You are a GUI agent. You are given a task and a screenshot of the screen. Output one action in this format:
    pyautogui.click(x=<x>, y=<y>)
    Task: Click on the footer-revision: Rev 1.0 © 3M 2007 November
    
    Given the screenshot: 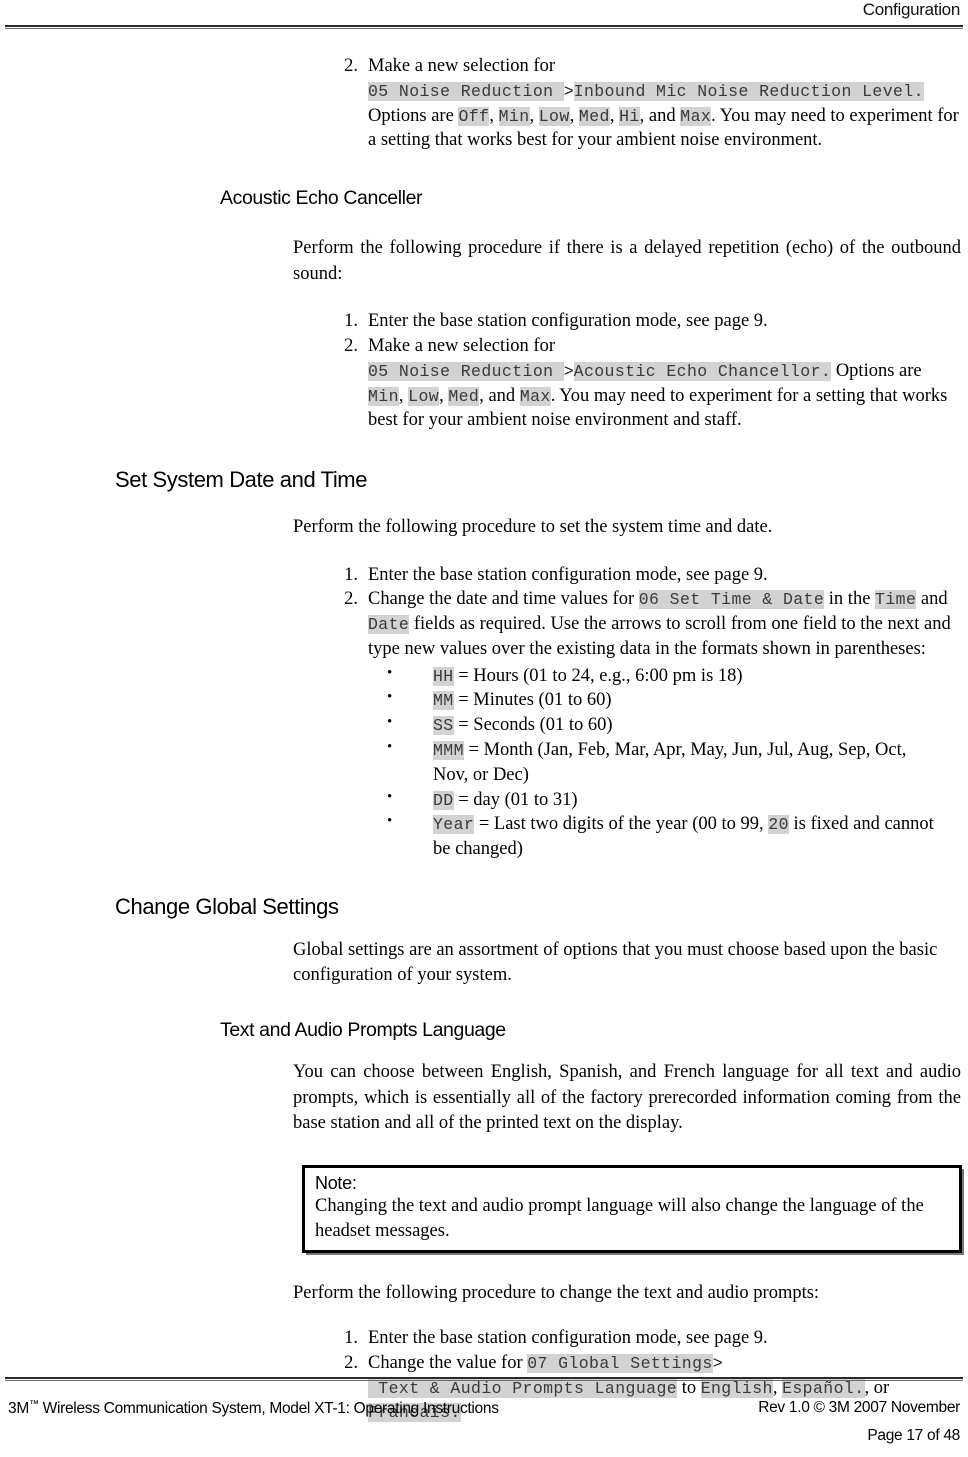 What is the action you would take?
    pyautogui.click(x=859, y=1407)
    